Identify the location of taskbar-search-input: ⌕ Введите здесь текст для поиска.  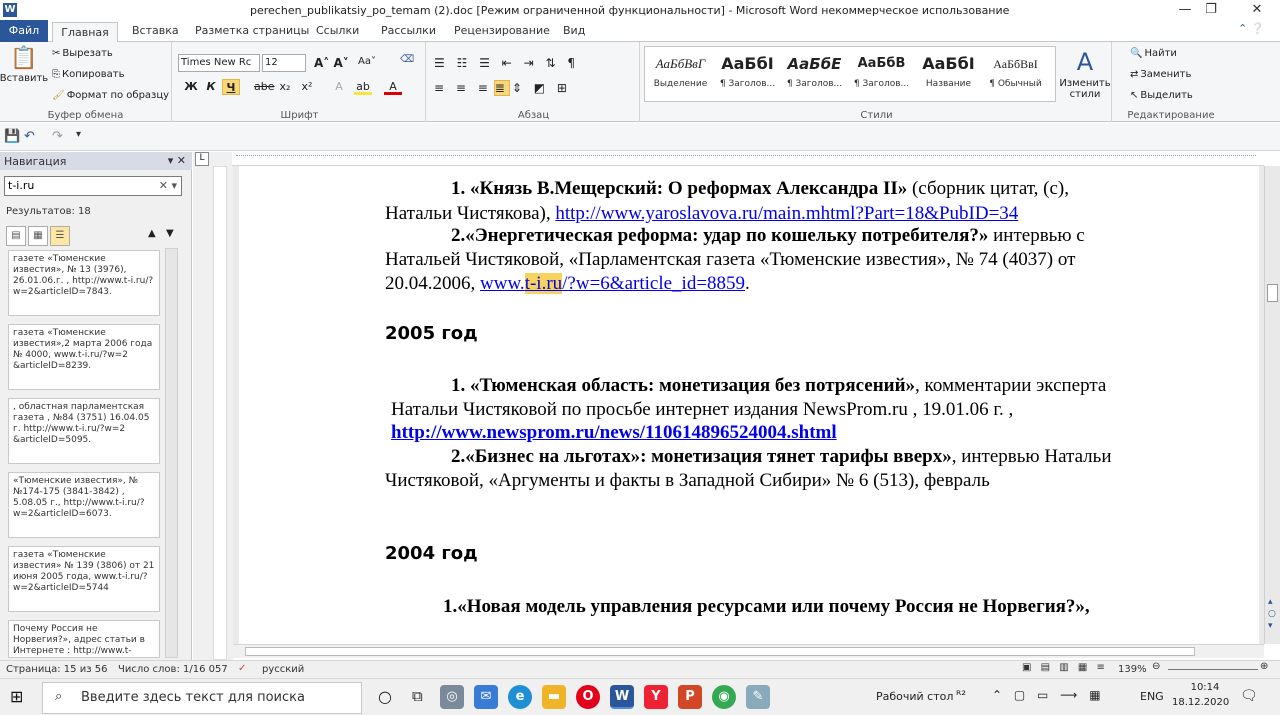
(202, 698).